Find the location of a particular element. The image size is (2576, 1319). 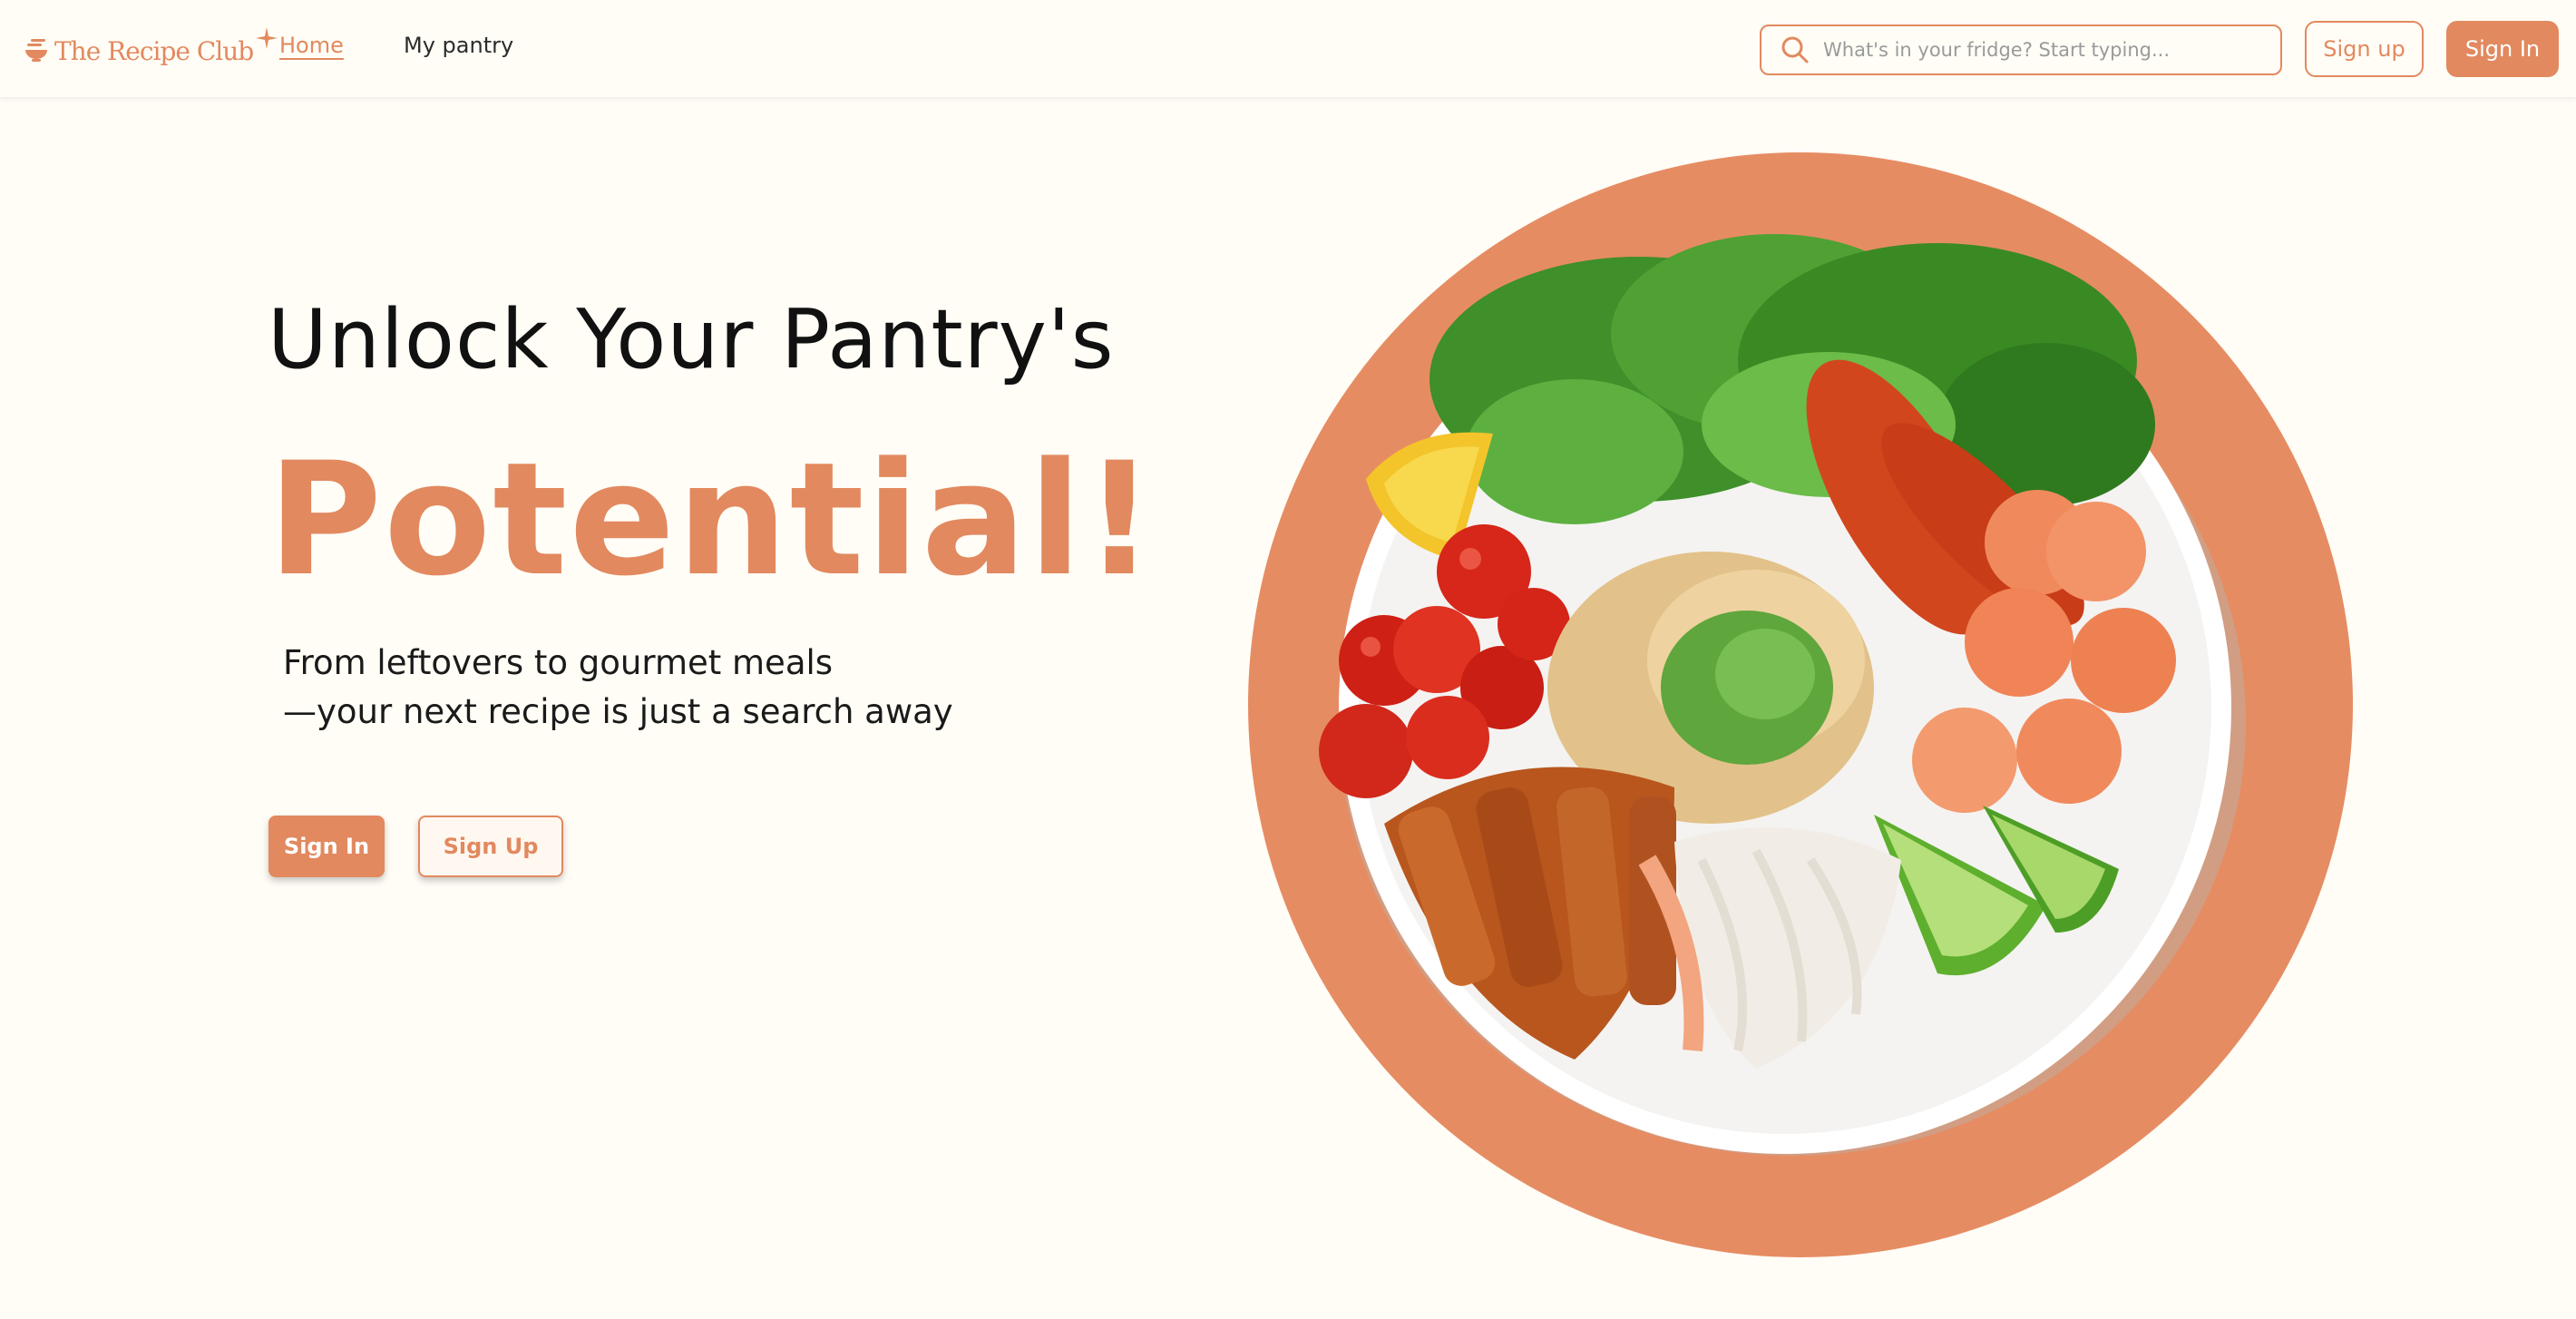

header-signin-button: Sign In is located at coordinates (2502, 49).